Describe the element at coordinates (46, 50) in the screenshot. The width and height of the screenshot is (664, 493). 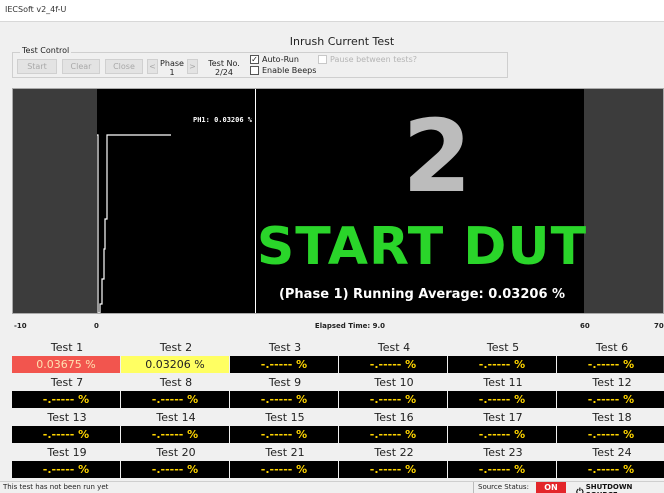
I see `test-control-legend: Test Control` at that location.